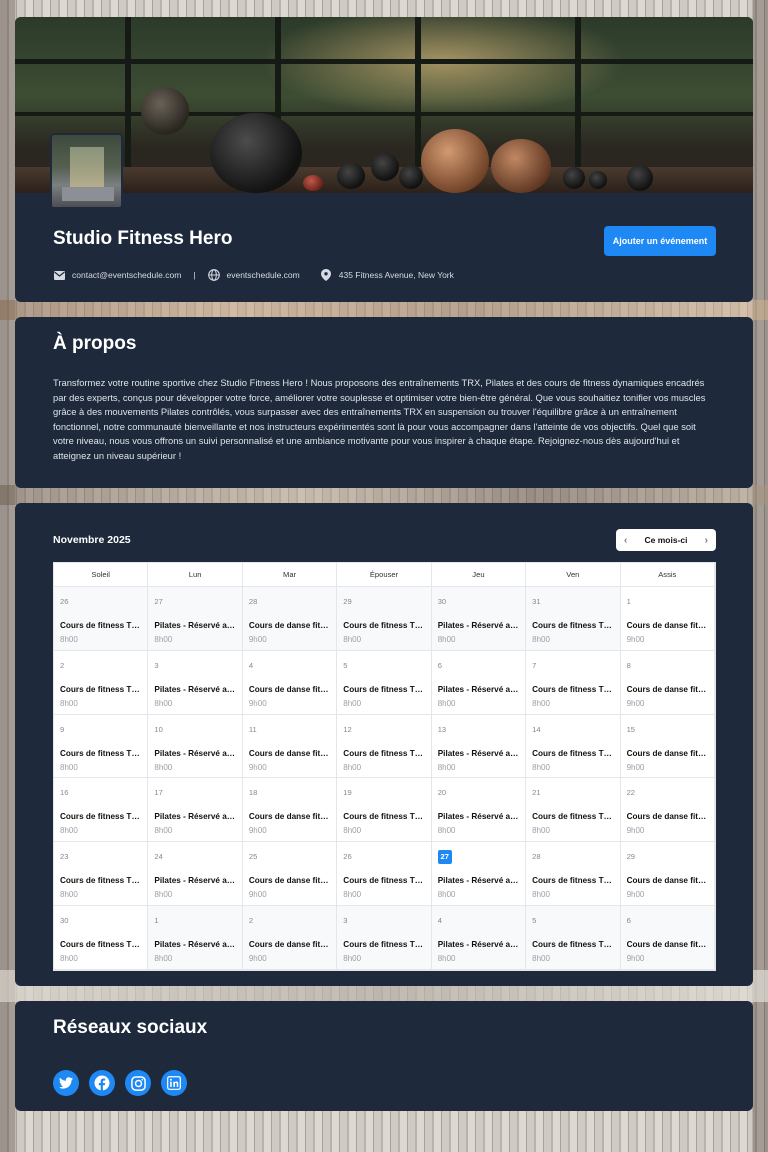 The width and height of the screenshot is (768, 1152). What do you see at coordinates (667, 746) in the screenshot?
I see `calendar-day-cell: 15 Cours de danse fitness 9h00` at bounding box center [667, 746].